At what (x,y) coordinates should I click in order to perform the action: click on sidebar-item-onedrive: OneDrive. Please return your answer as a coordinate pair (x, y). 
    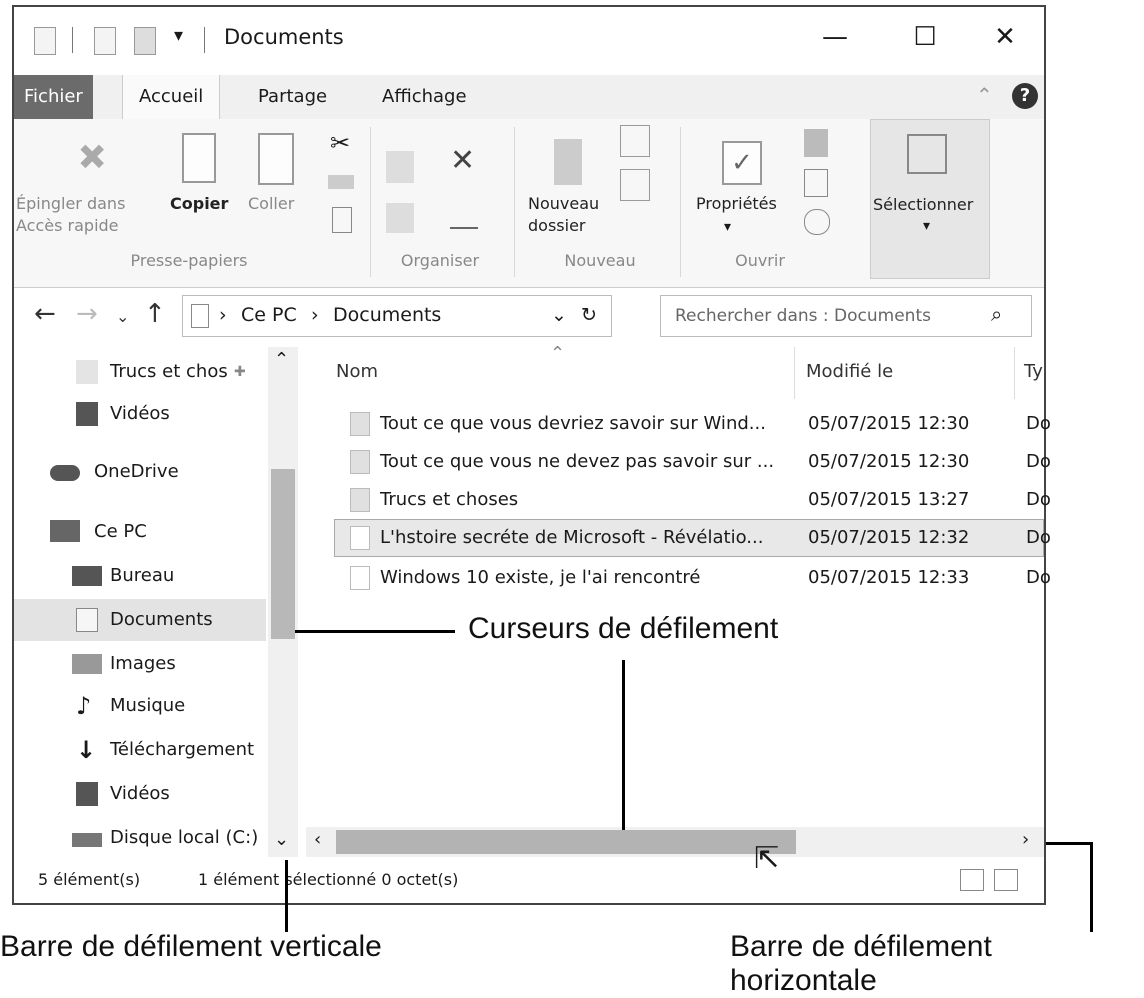
    Looking at the image, I should click on (140, 472).